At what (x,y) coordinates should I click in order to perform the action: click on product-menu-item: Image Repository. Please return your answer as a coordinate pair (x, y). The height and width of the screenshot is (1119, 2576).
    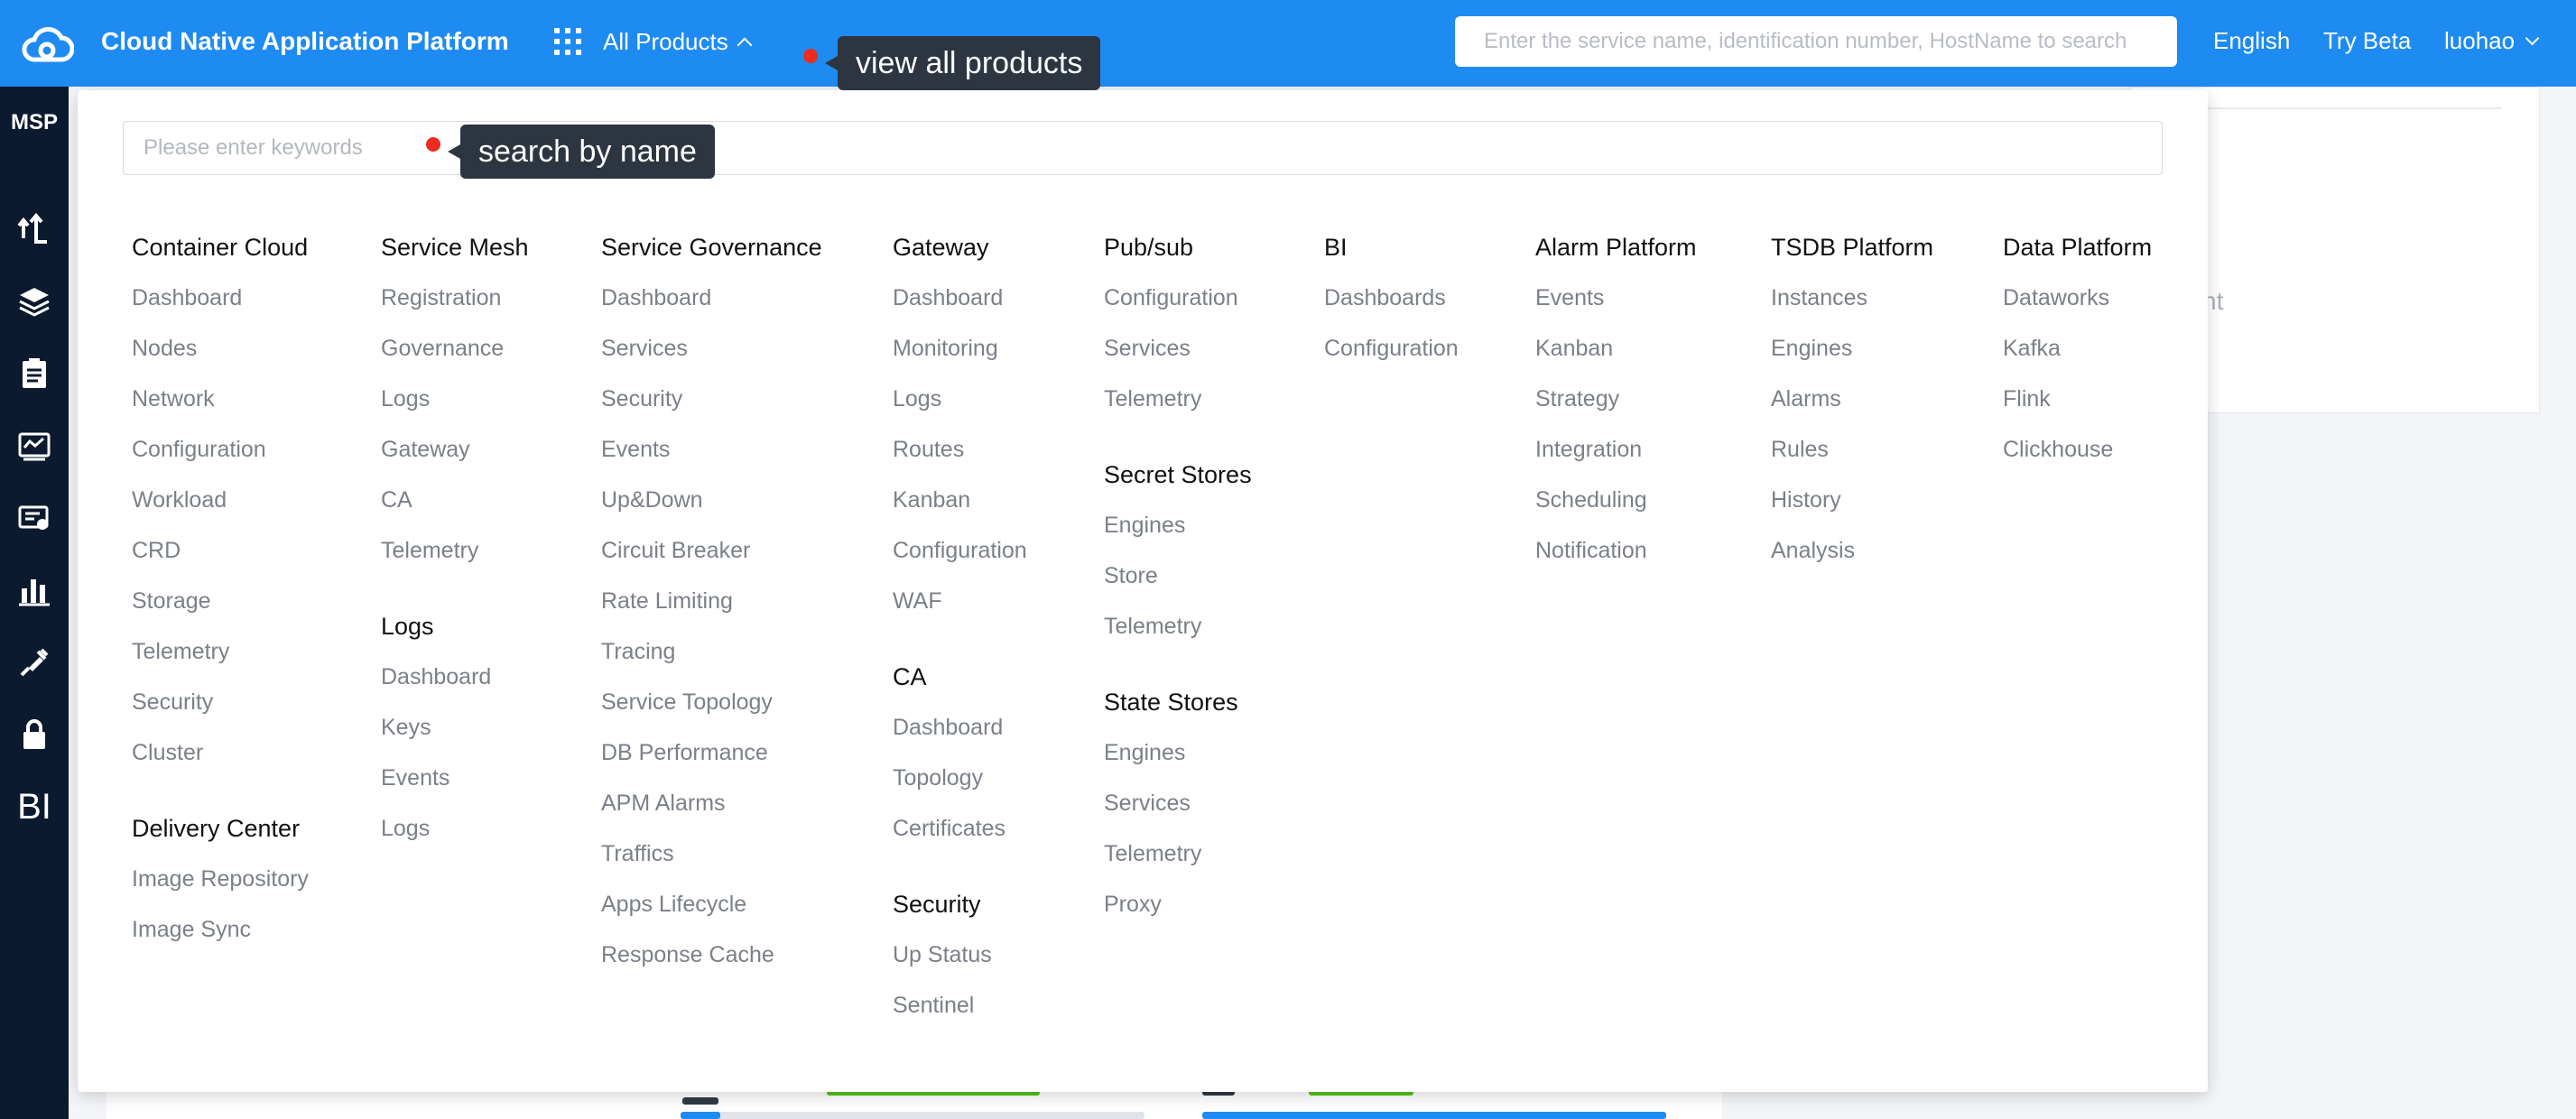
    Looking at the image, I should click on (221, 879).